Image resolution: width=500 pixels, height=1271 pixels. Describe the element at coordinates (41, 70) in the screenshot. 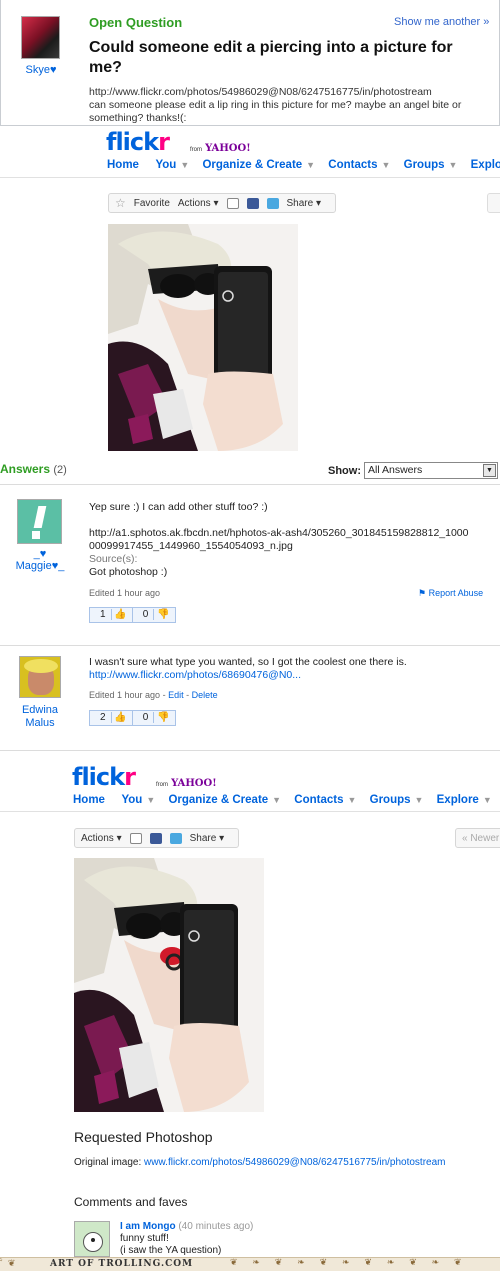

I see `asker-name: Skye♥` at that location.